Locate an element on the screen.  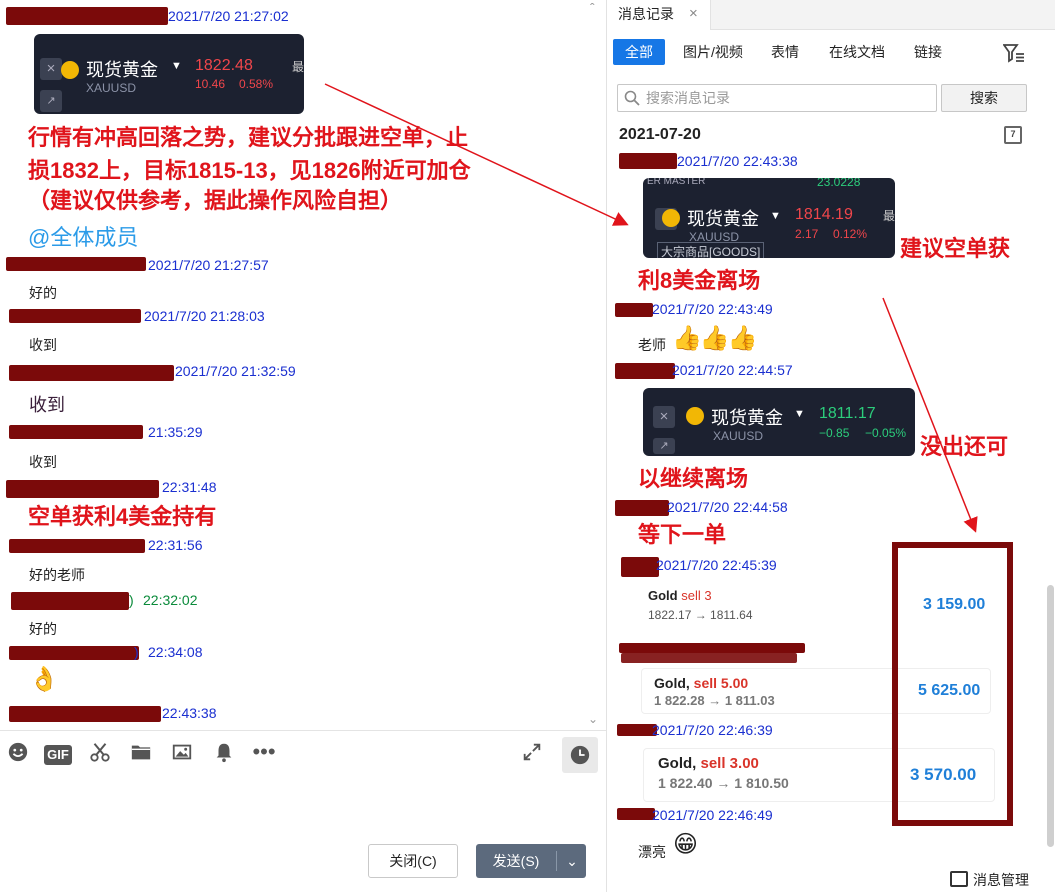
send-separator is located at coordinates (556, 861).